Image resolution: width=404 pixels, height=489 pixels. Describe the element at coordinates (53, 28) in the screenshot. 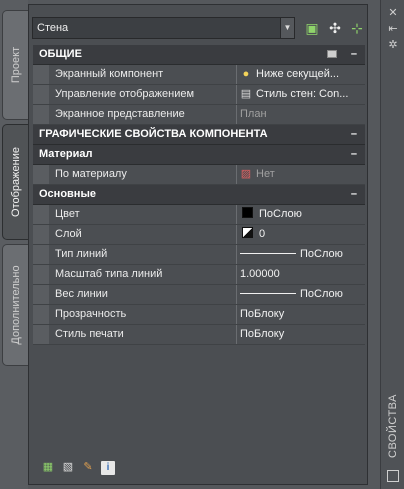

I see `object-type-value: Стена` at that location.